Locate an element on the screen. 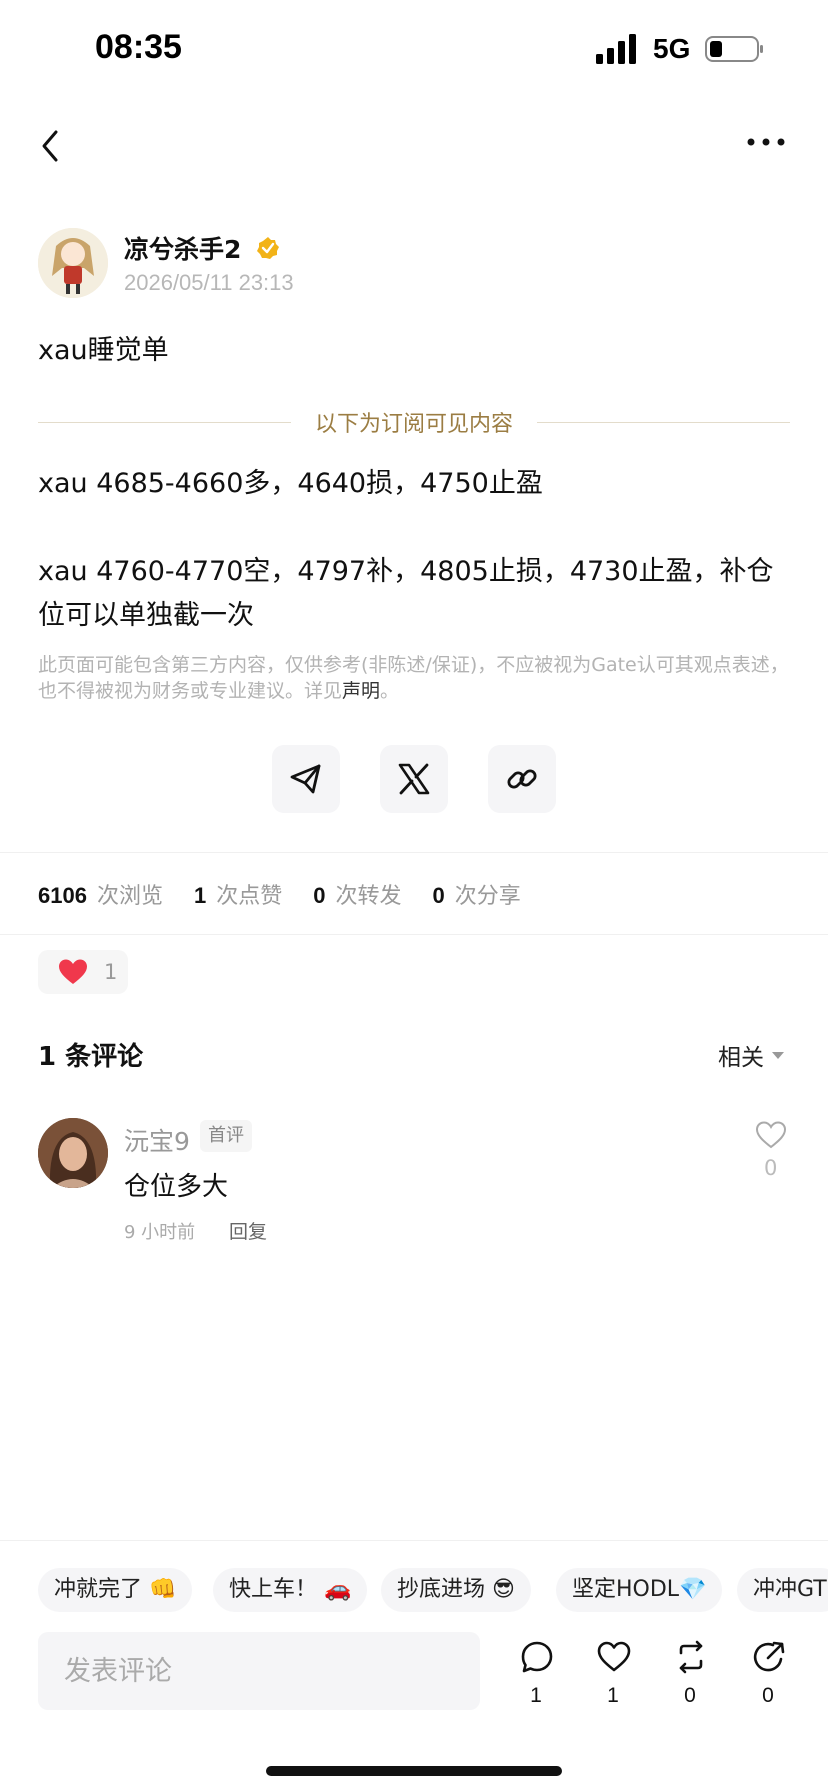 This screenshot has height=1792, width=828. portrait-avatar-icon is located at coordinates (73, 1153).